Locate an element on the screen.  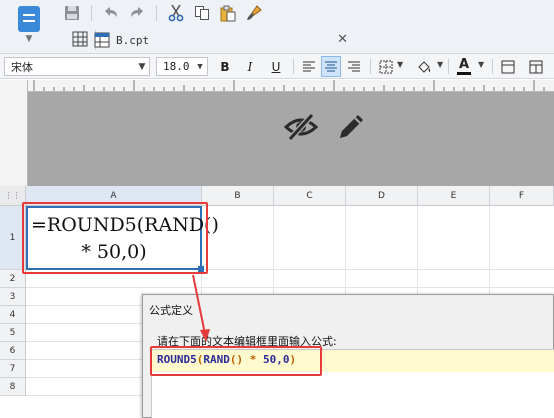
annotation-highlight-cell is located at coordinates (115, 238).